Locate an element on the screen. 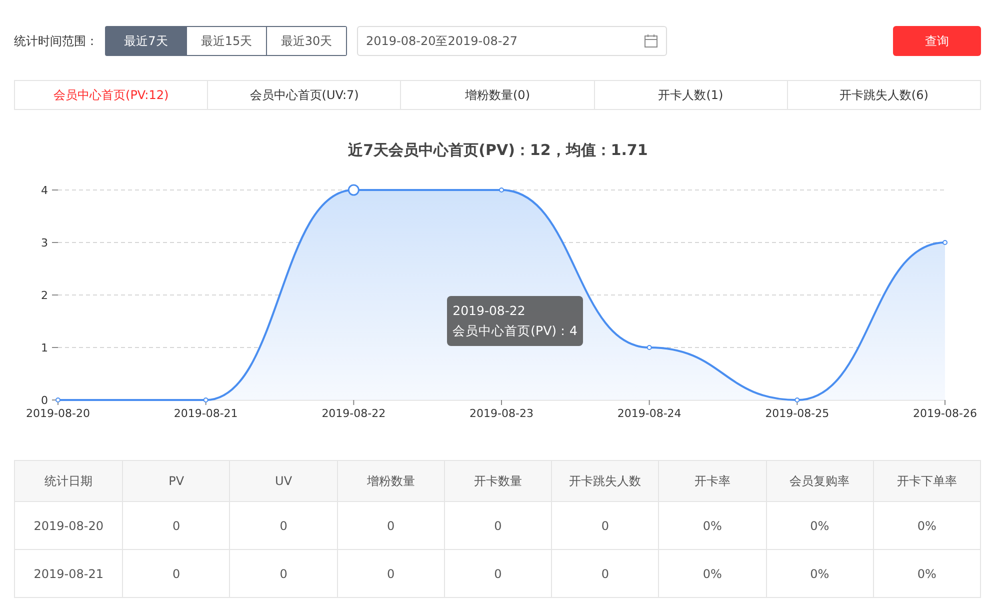 The image size is (996, 612). filter-label: 统计时间范围： is located at coordinates (56, 41).